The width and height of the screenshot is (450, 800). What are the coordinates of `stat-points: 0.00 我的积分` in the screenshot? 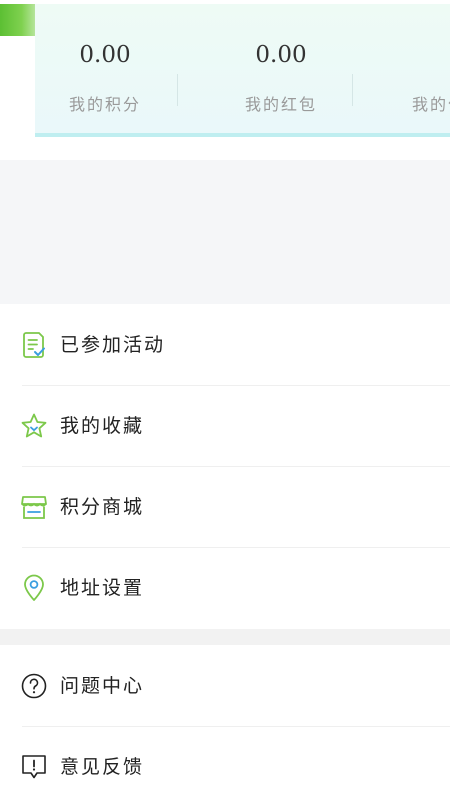 It's located at (105, 68).